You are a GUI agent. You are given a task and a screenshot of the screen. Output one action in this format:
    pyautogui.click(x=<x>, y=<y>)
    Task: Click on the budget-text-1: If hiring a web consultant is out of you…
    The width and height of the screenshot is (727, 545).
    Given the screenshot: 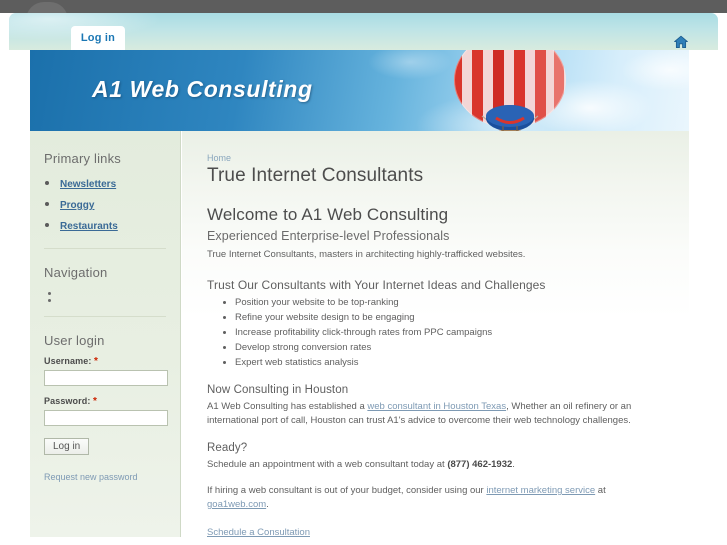 What is the action you would take?
    pyautogui.click(x=347, y=490)
    